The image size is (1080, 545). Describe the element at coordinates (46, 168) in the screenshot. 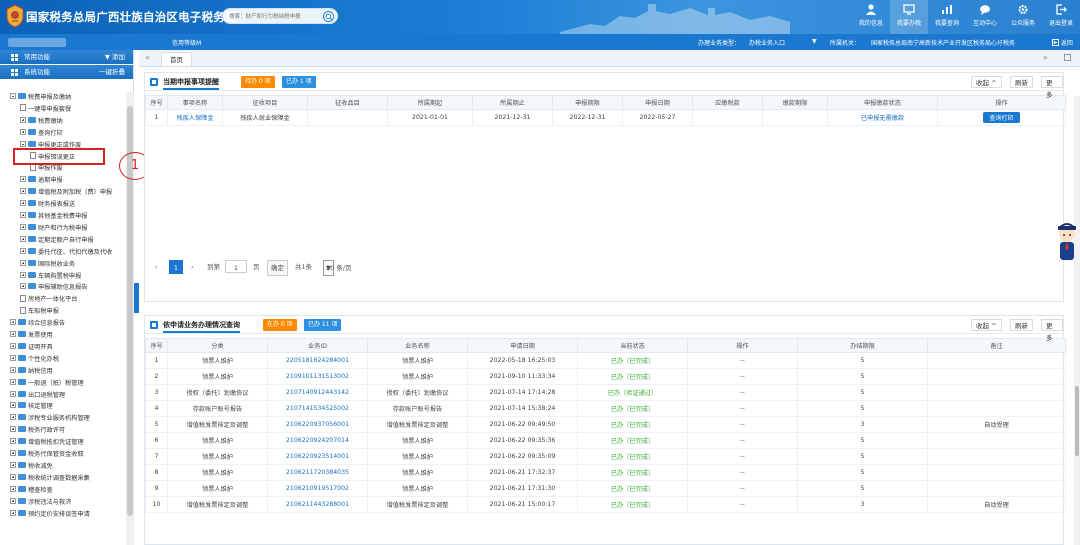

I see `tree-item: 申报作废` at that location.